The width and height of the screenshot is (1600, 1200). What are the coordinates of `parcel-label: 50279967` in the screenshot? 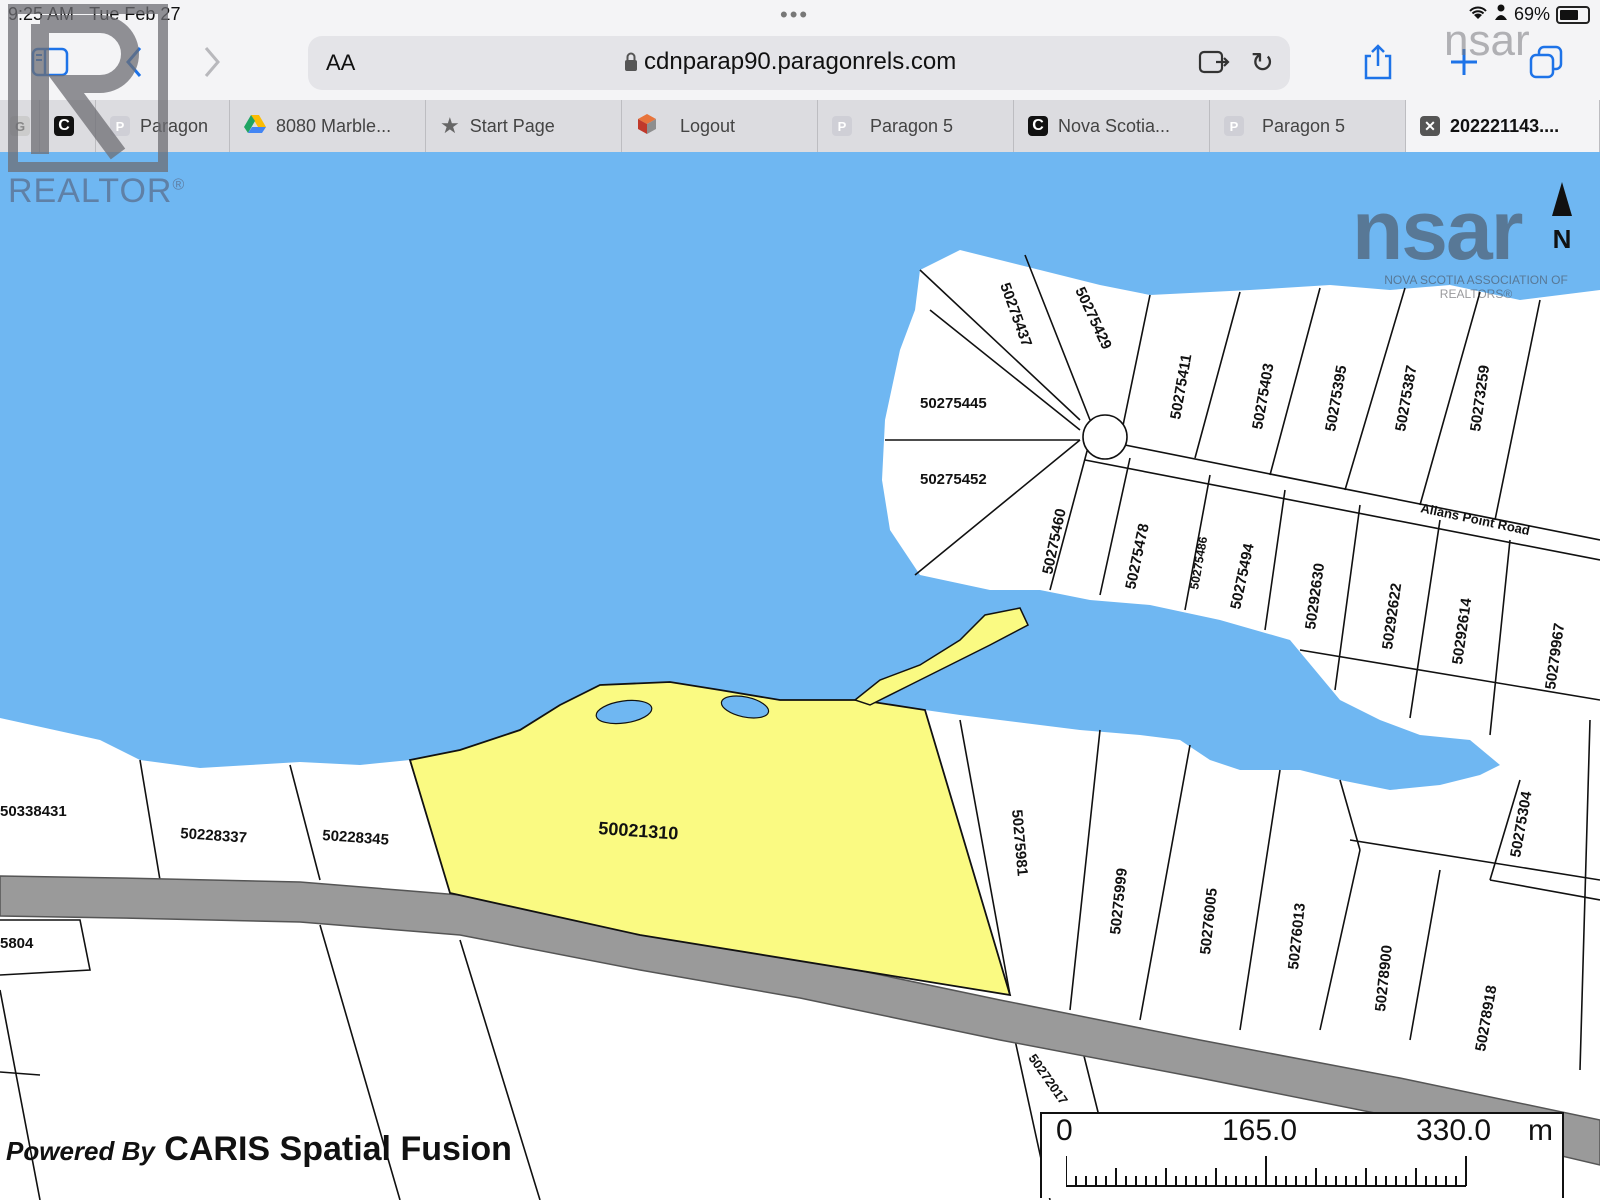 It's located at (1555, 656).